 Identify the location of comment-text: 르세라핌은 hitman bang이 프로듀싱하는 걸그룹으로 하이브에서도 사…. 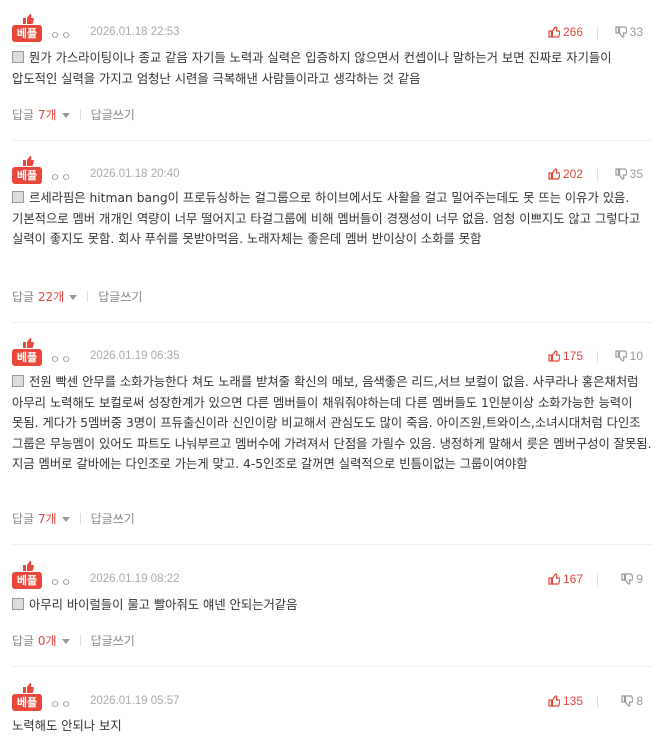
(326, 218).